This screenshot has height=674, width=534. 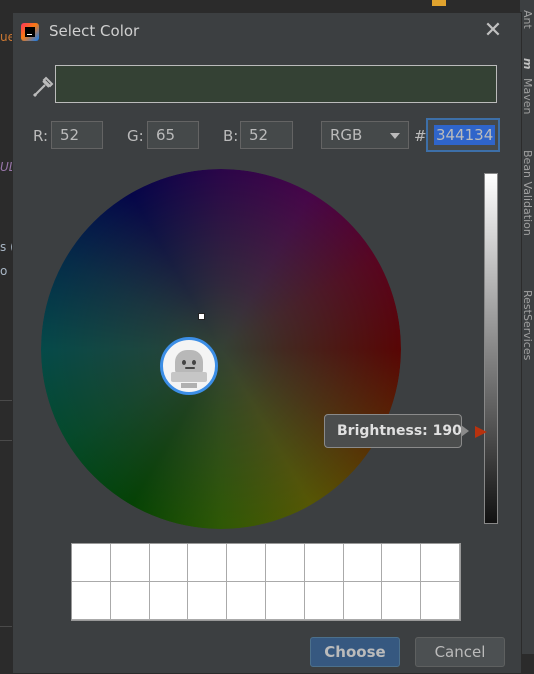 I want to click on brightness-tooltip: Brightness: 190, so click(x=393, y=431).